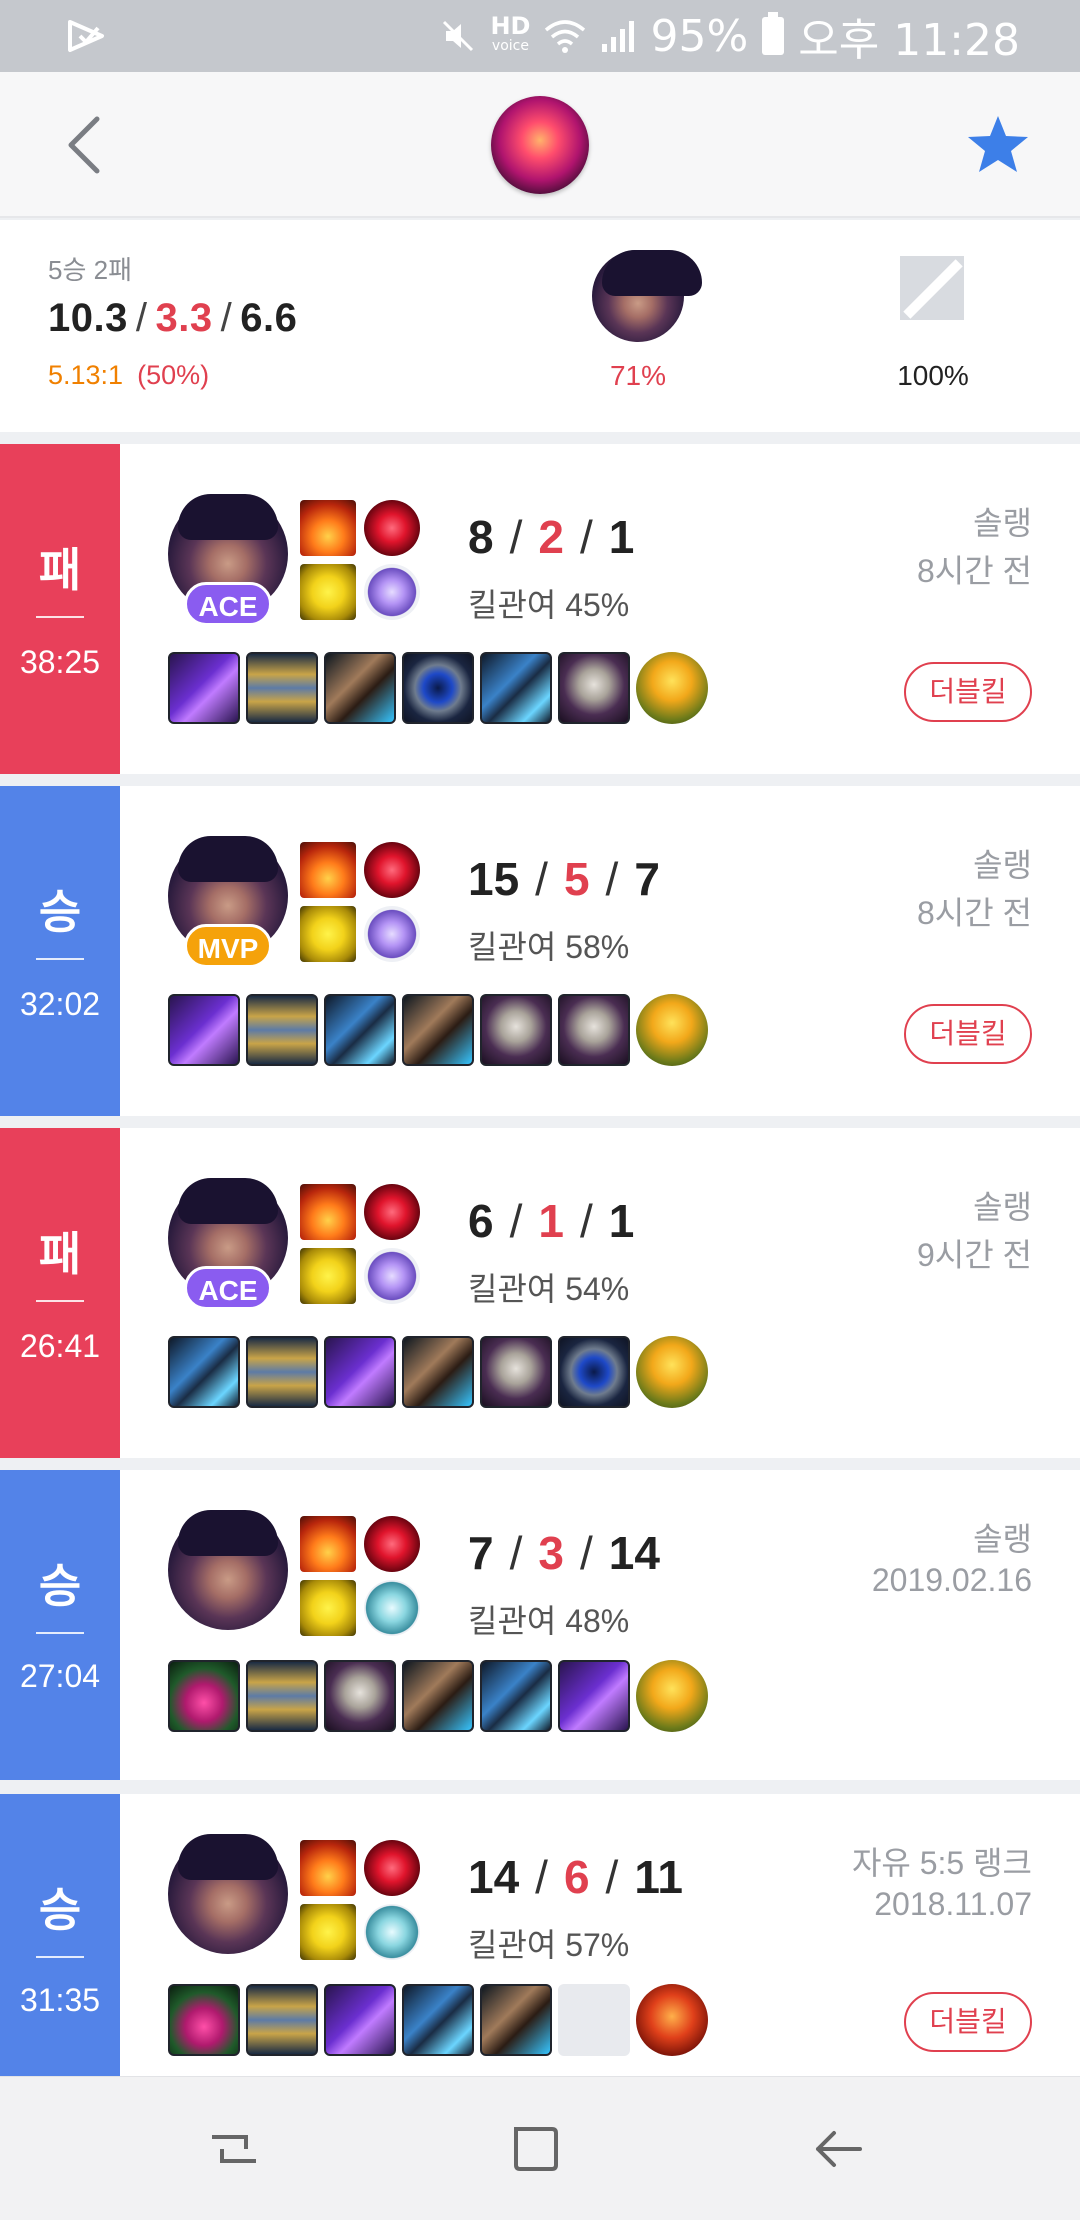 The height and width of the screenshot is (2220, 1080). I want to click on queue-type: 자유 5:5 랭크, so click(941, 1863).